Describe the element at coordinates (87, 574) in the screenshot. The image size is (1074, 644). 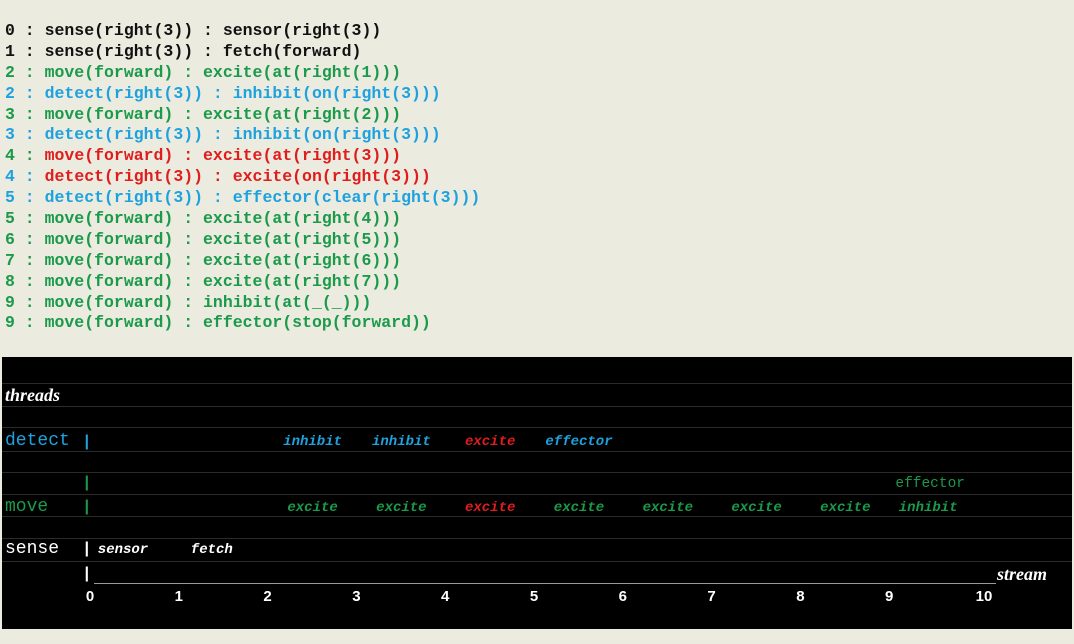
I see `stream-axis-origin-marker: |` at that location.